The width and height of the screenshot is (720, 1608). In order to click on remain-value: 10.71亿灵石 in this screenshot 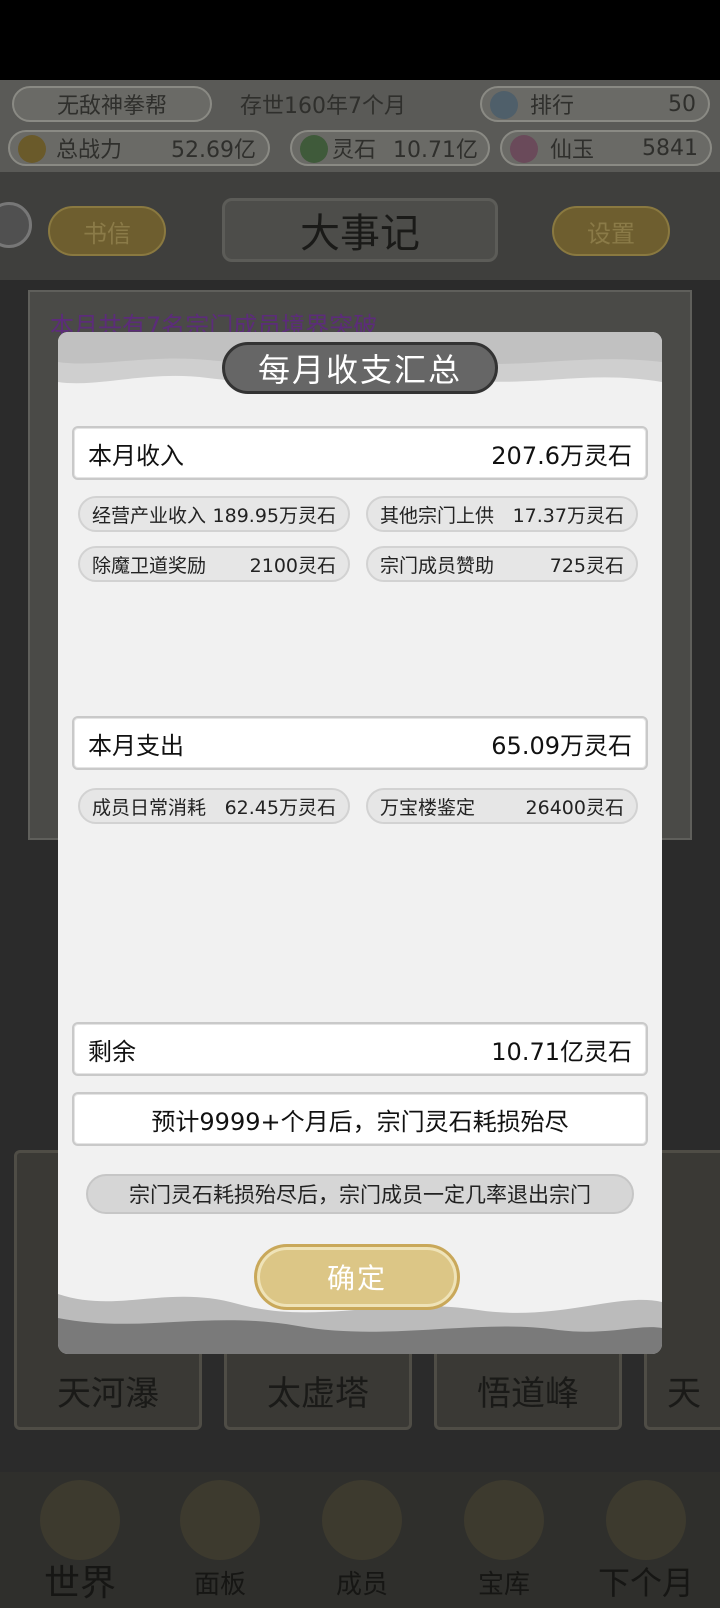, I will do `click(561, 1051)`.